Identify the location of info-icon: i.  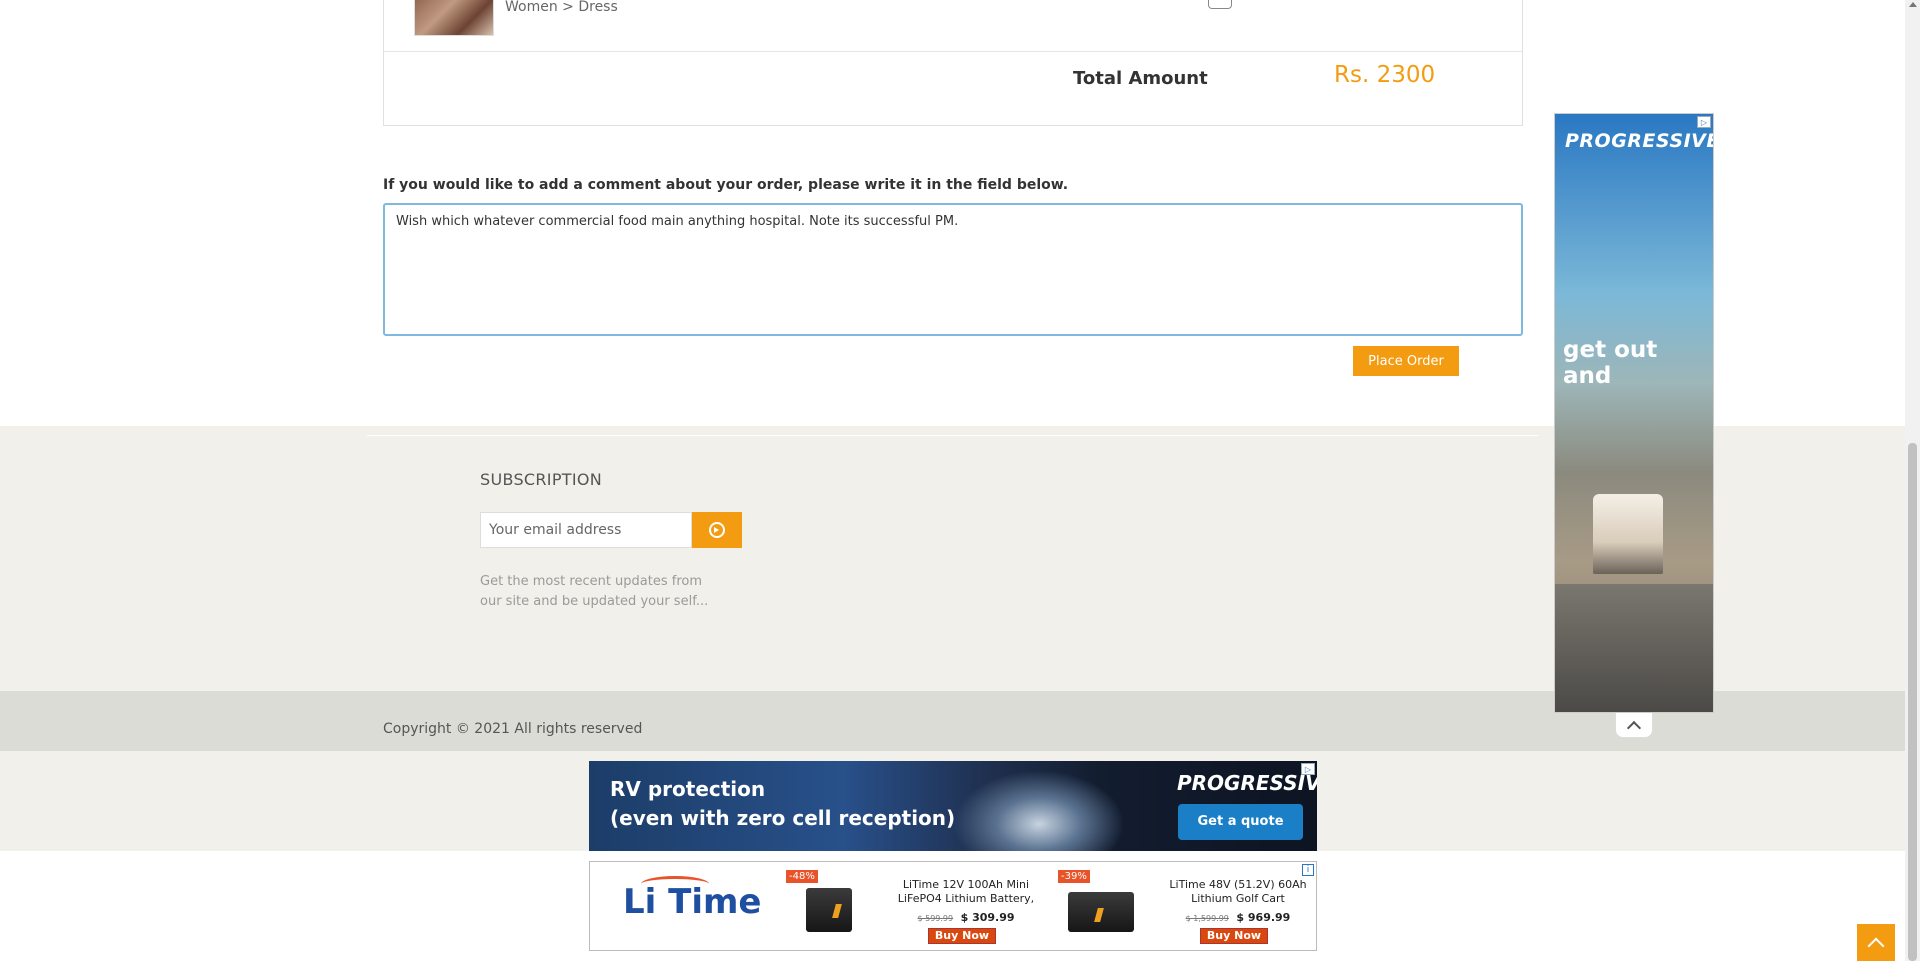
(1308, 870).